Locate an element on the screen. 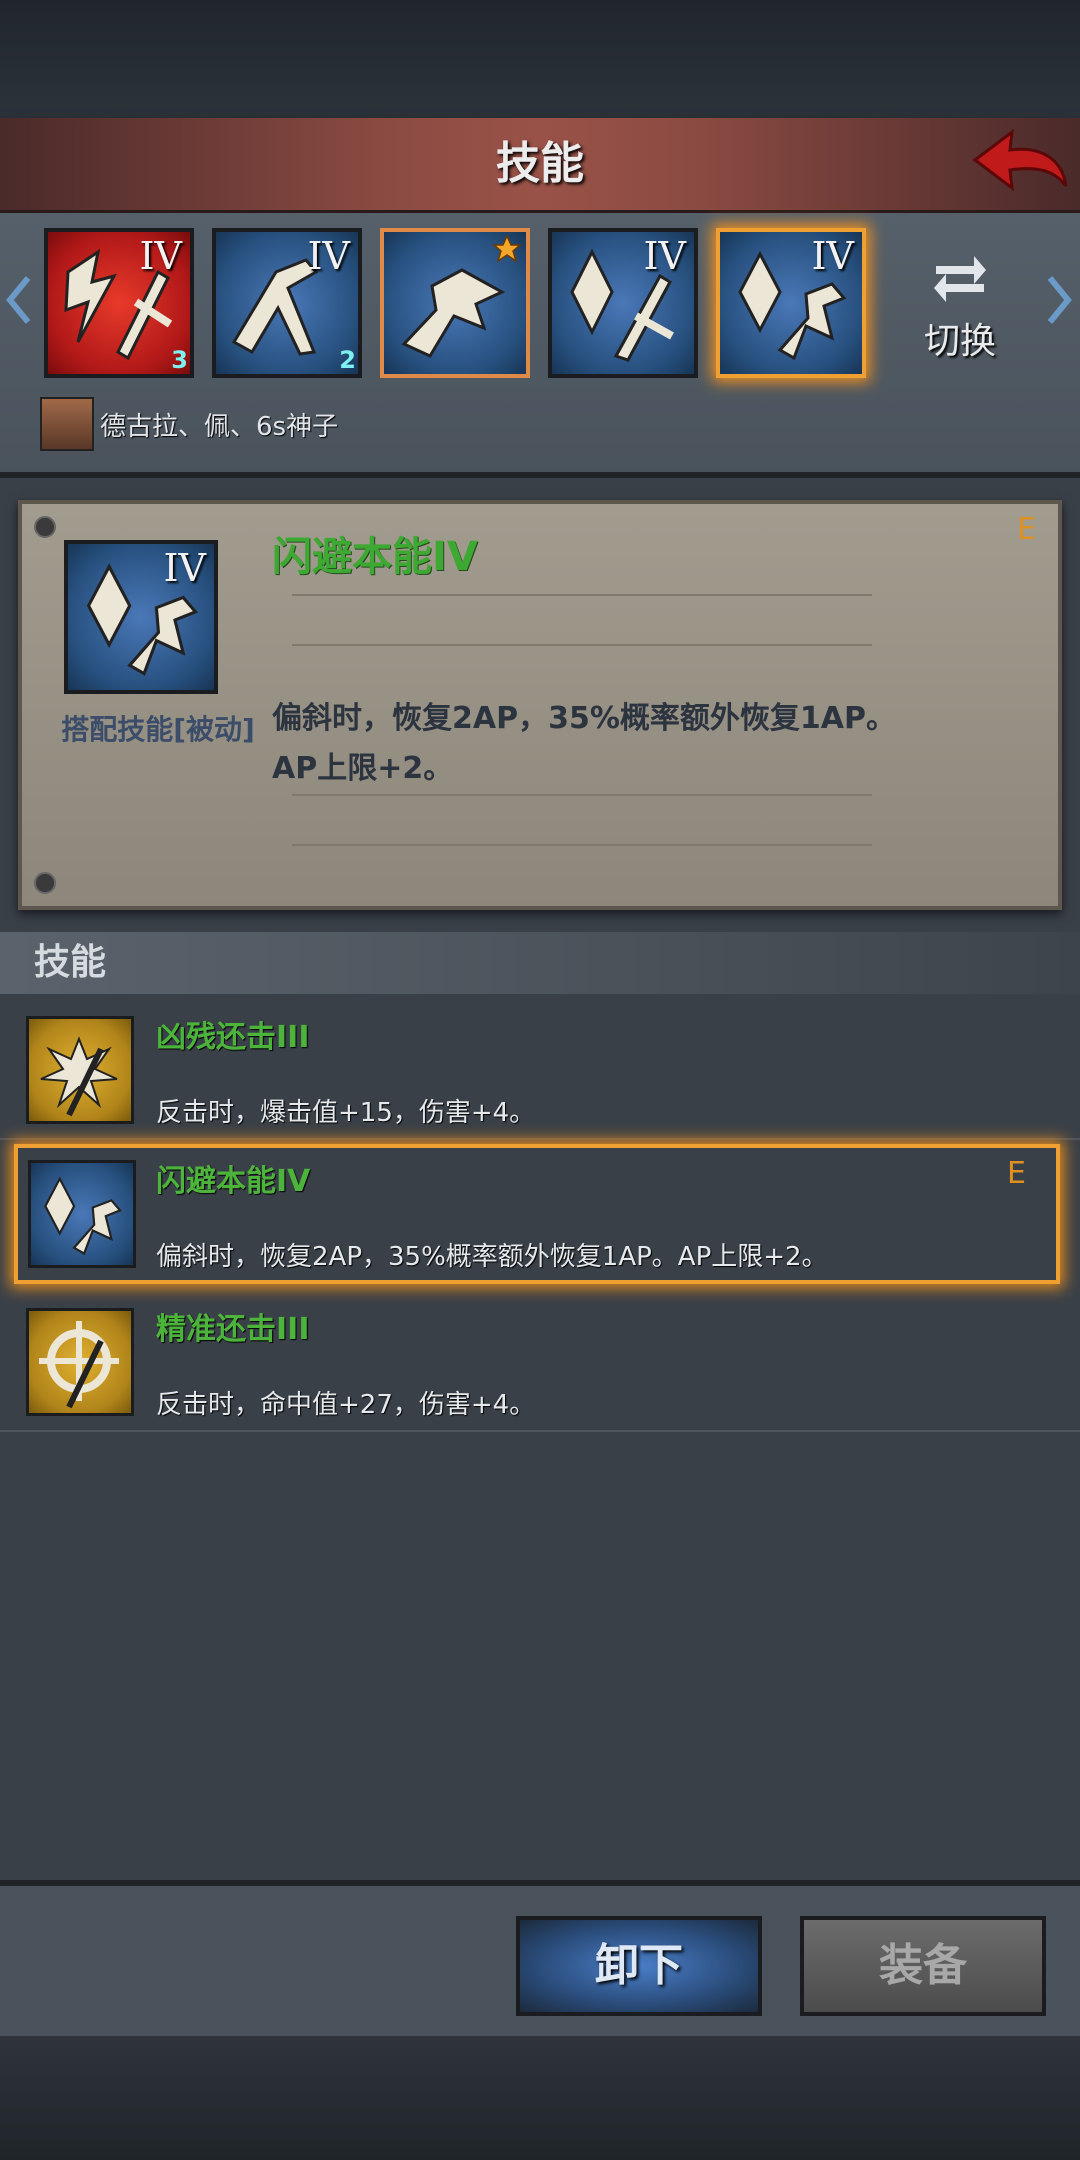 The image size is (1080, 2160). skill-type: 搭配技能[被动] is located at coordinates (158, 729).